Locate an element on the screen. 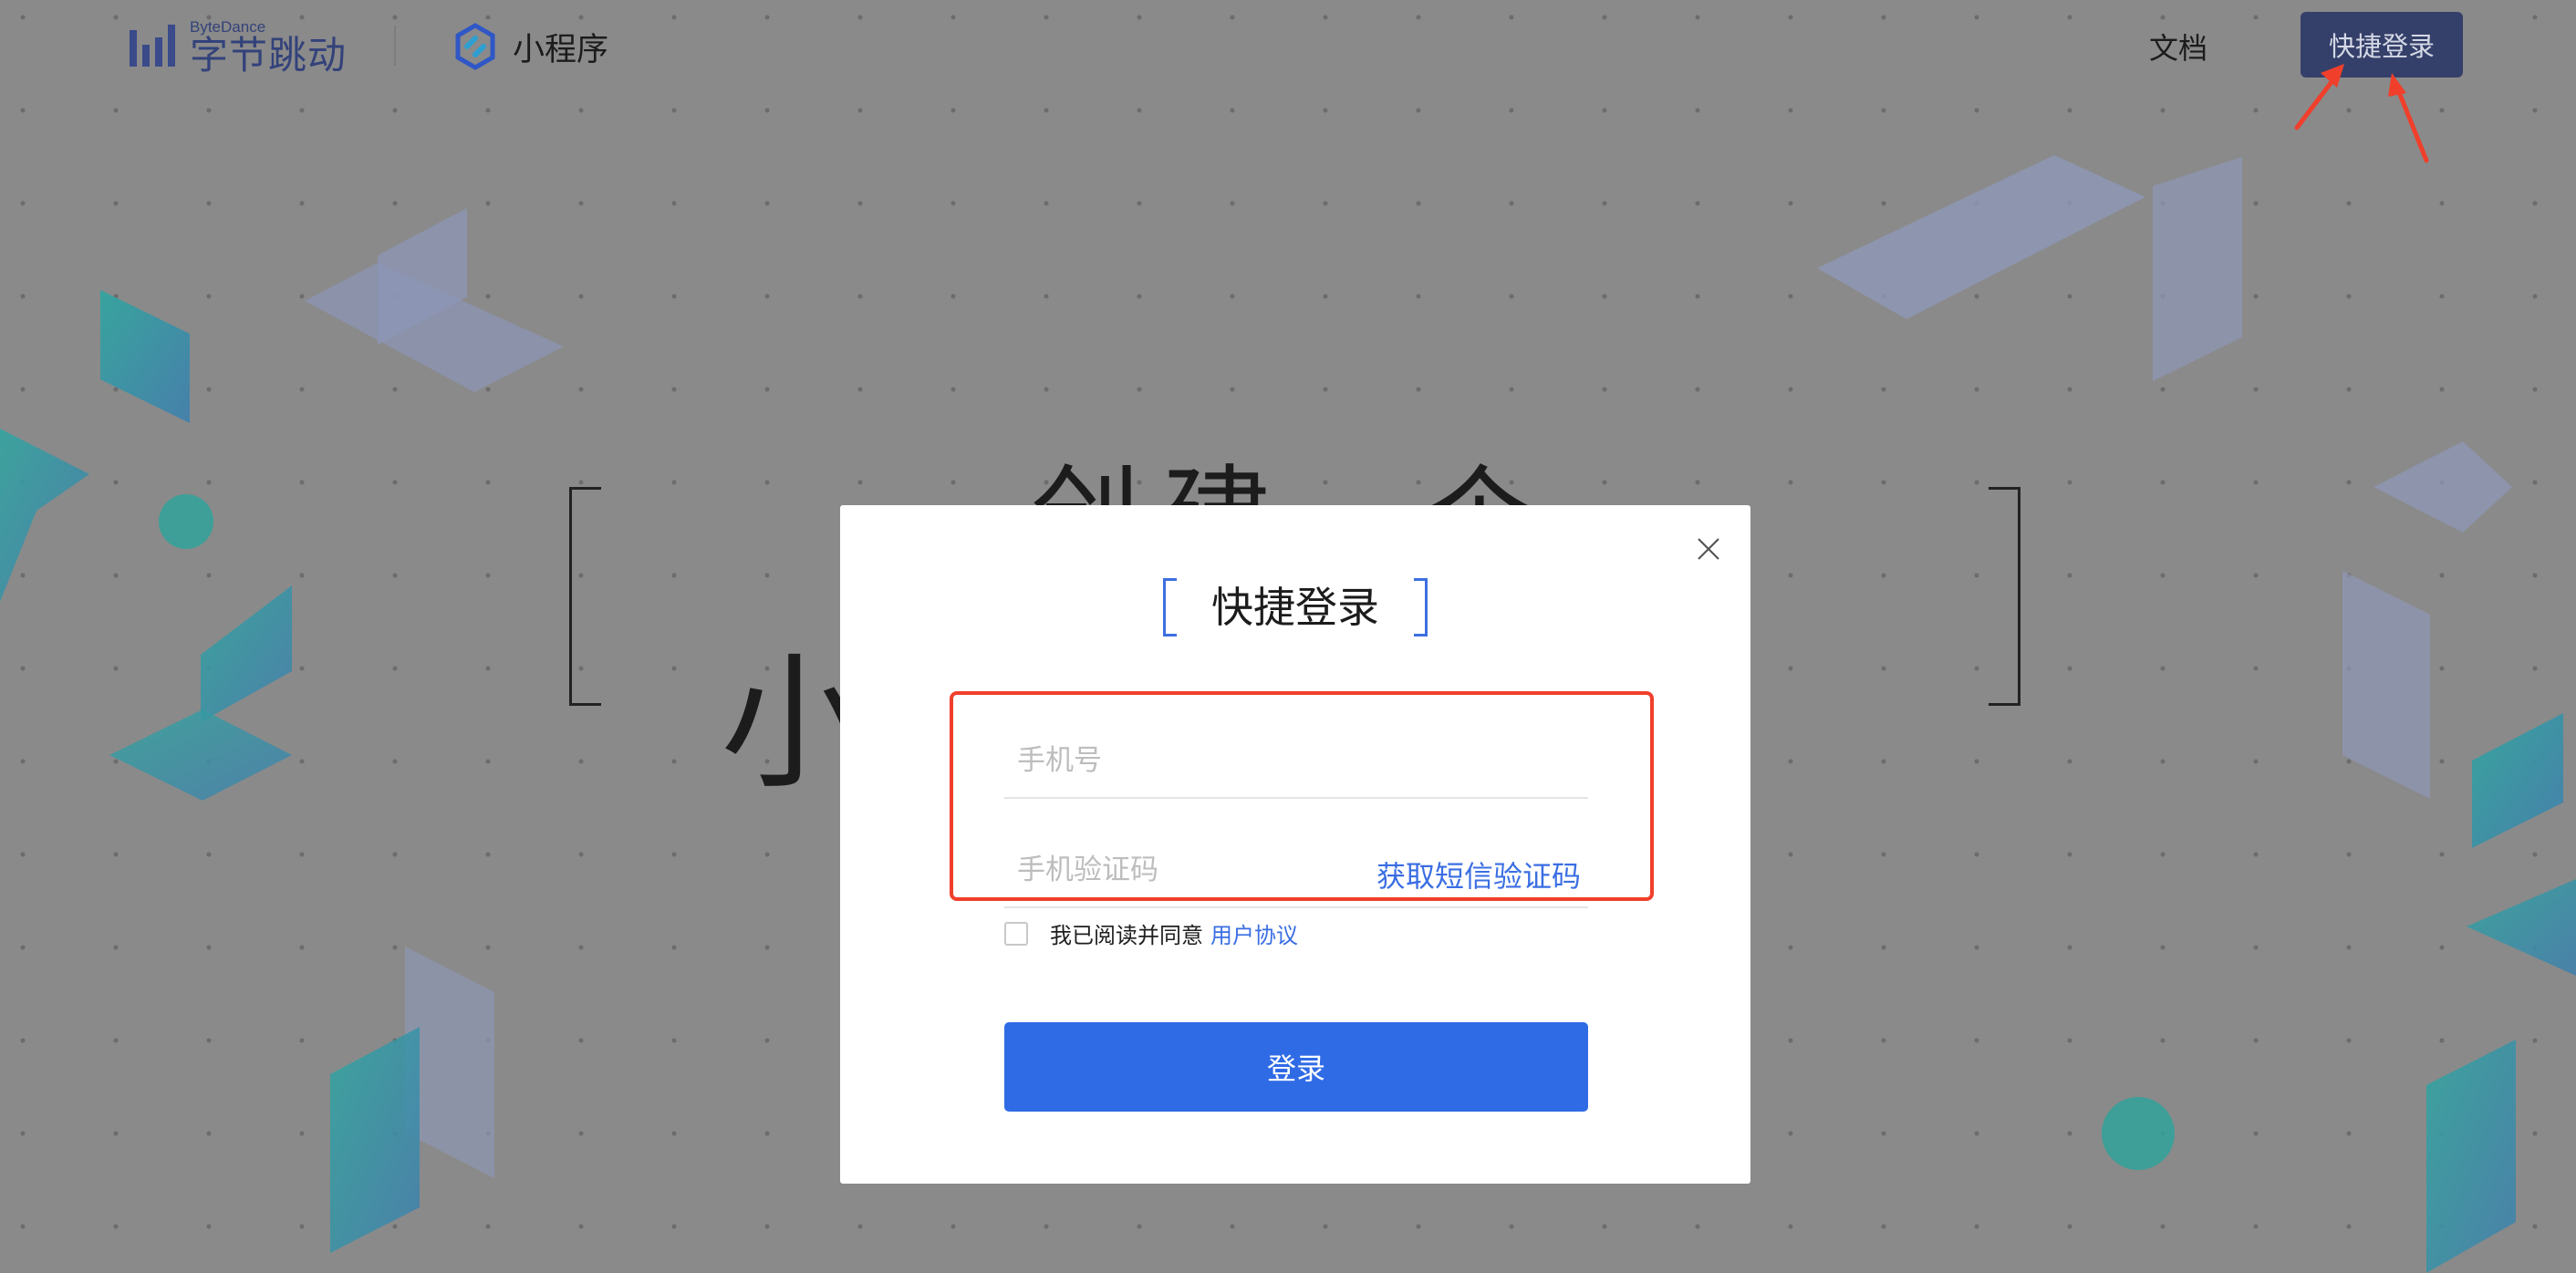 This screenshot has width=2576, height=1273. hero-bracket-left is located at coordinates (585, 596).